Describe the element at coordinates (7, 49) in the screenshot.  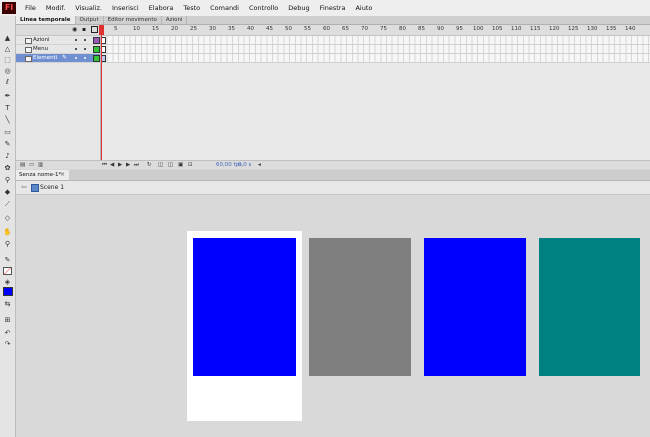
I see `subselection-tool-icon: △` at that location.